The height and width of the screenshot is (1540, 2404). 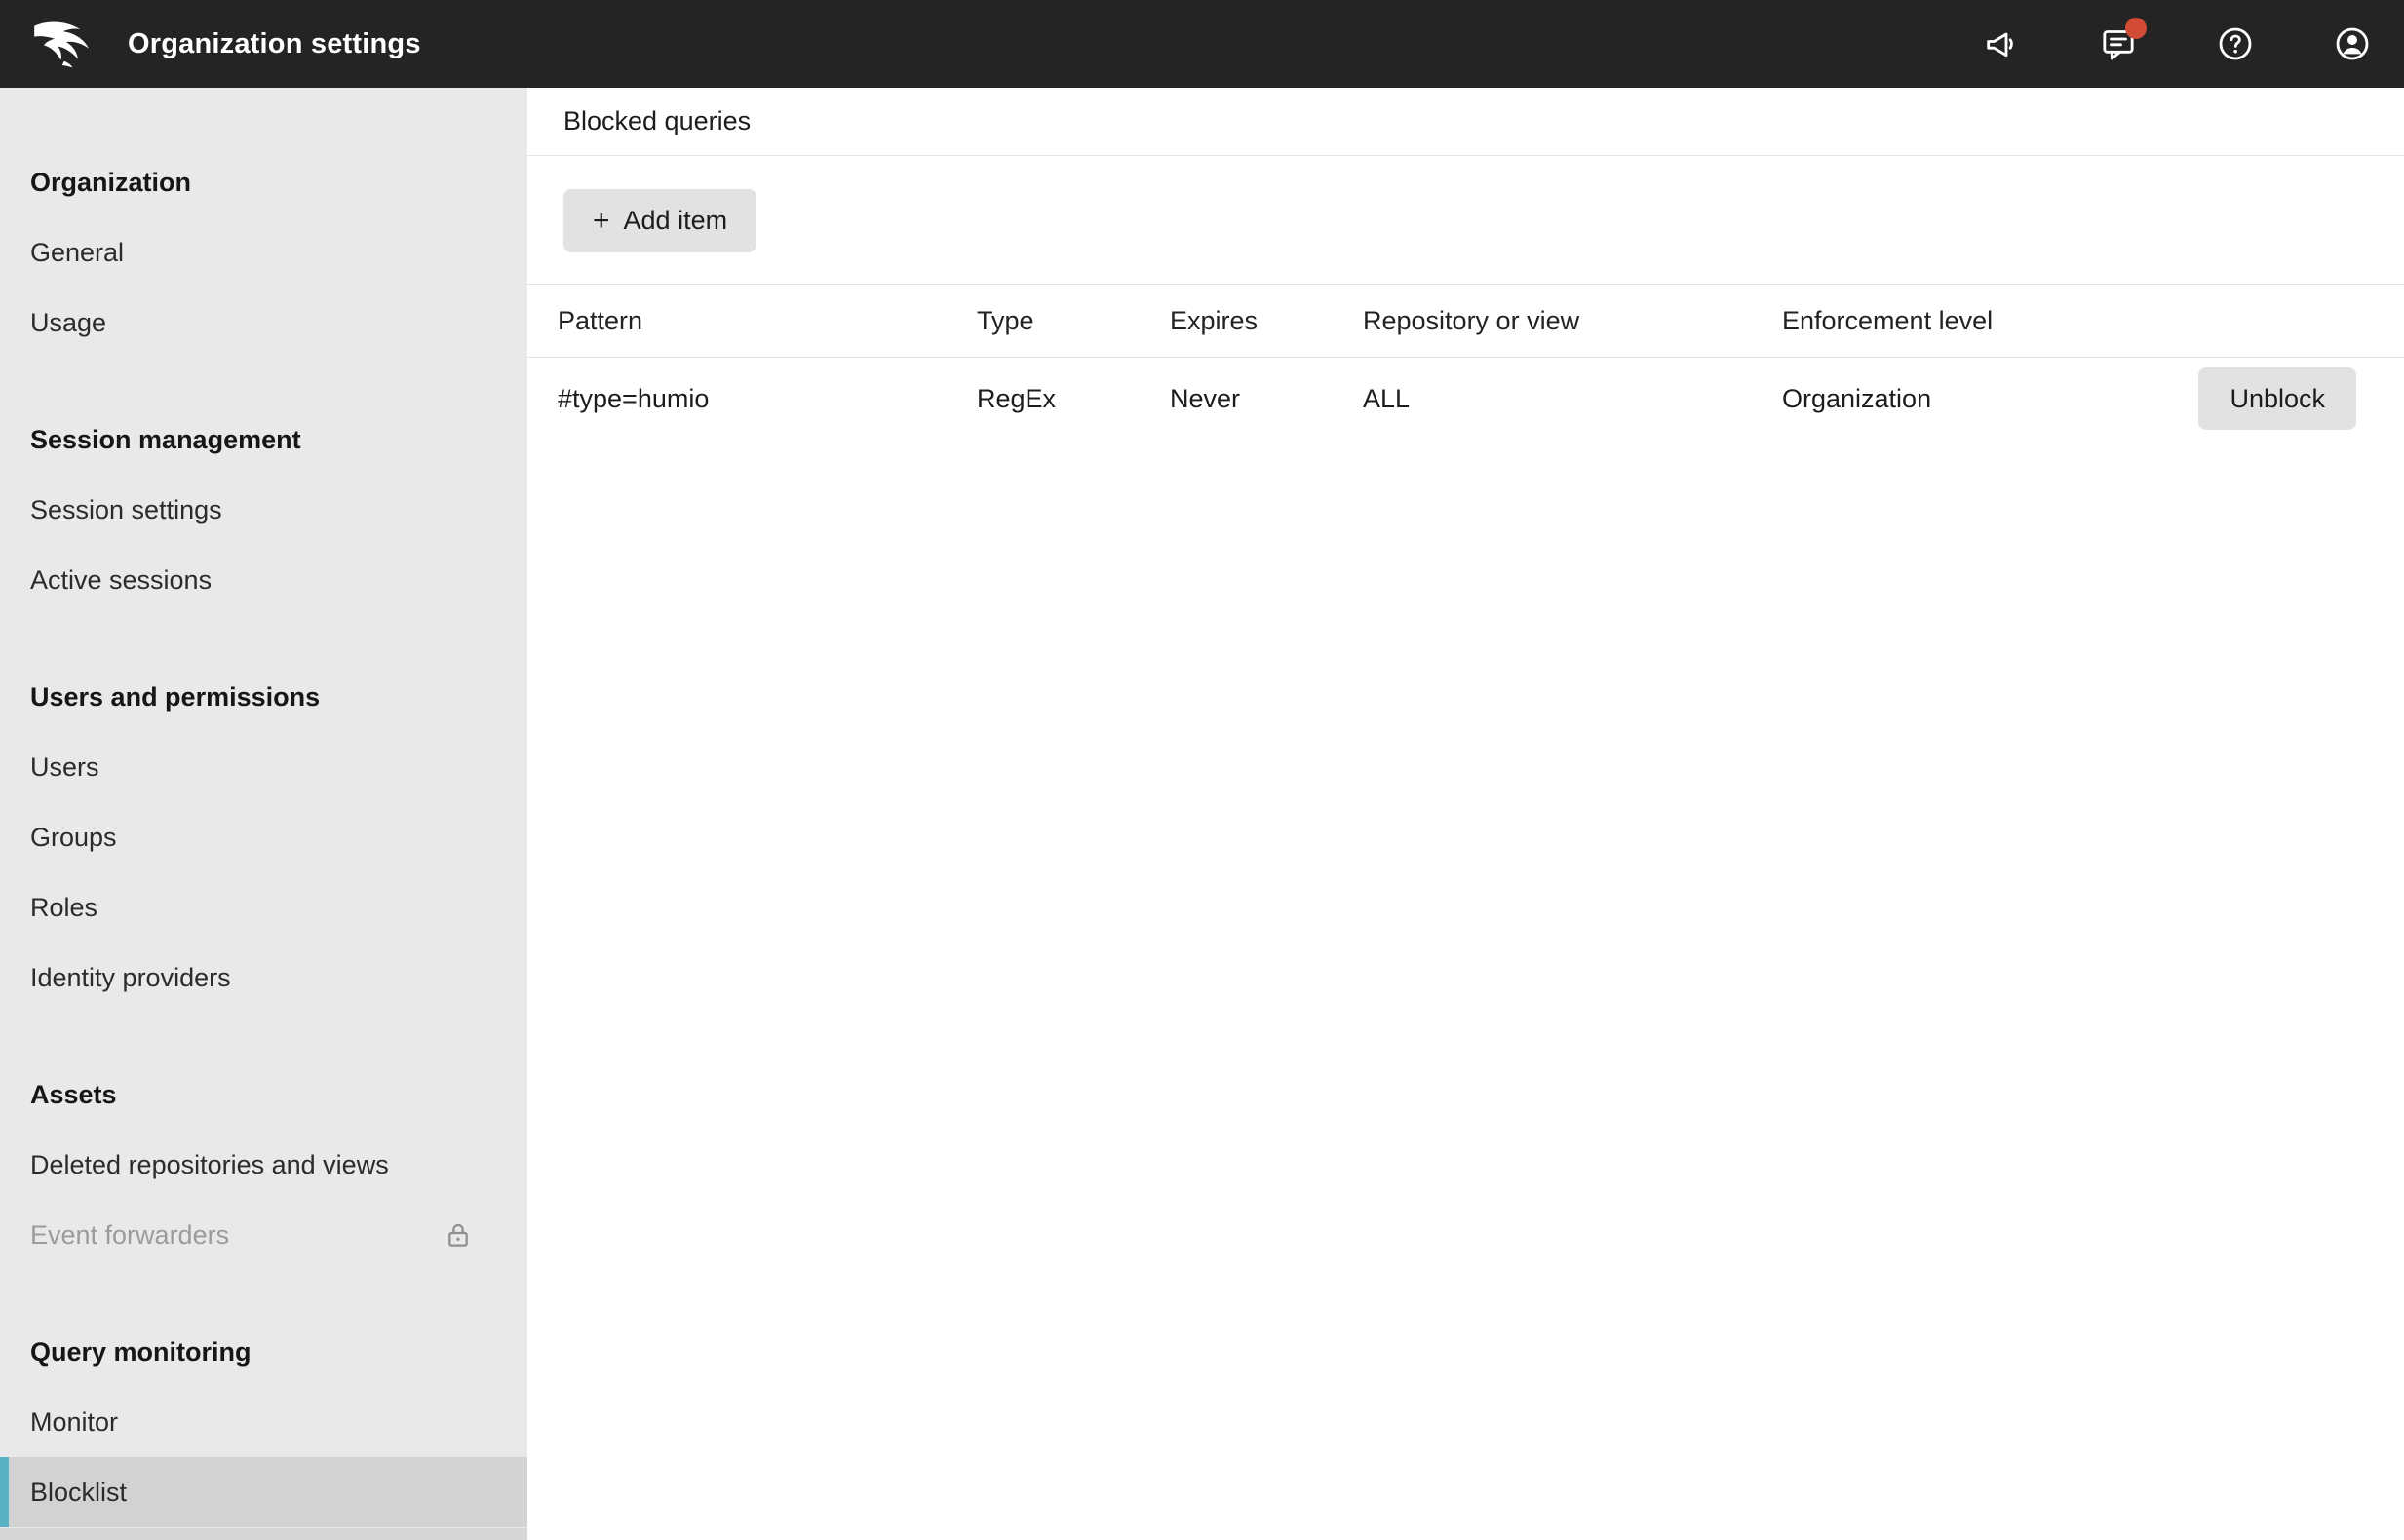 I want to click on sidebar-section-organization: Organization General Usage, so click(x=263, y=253).